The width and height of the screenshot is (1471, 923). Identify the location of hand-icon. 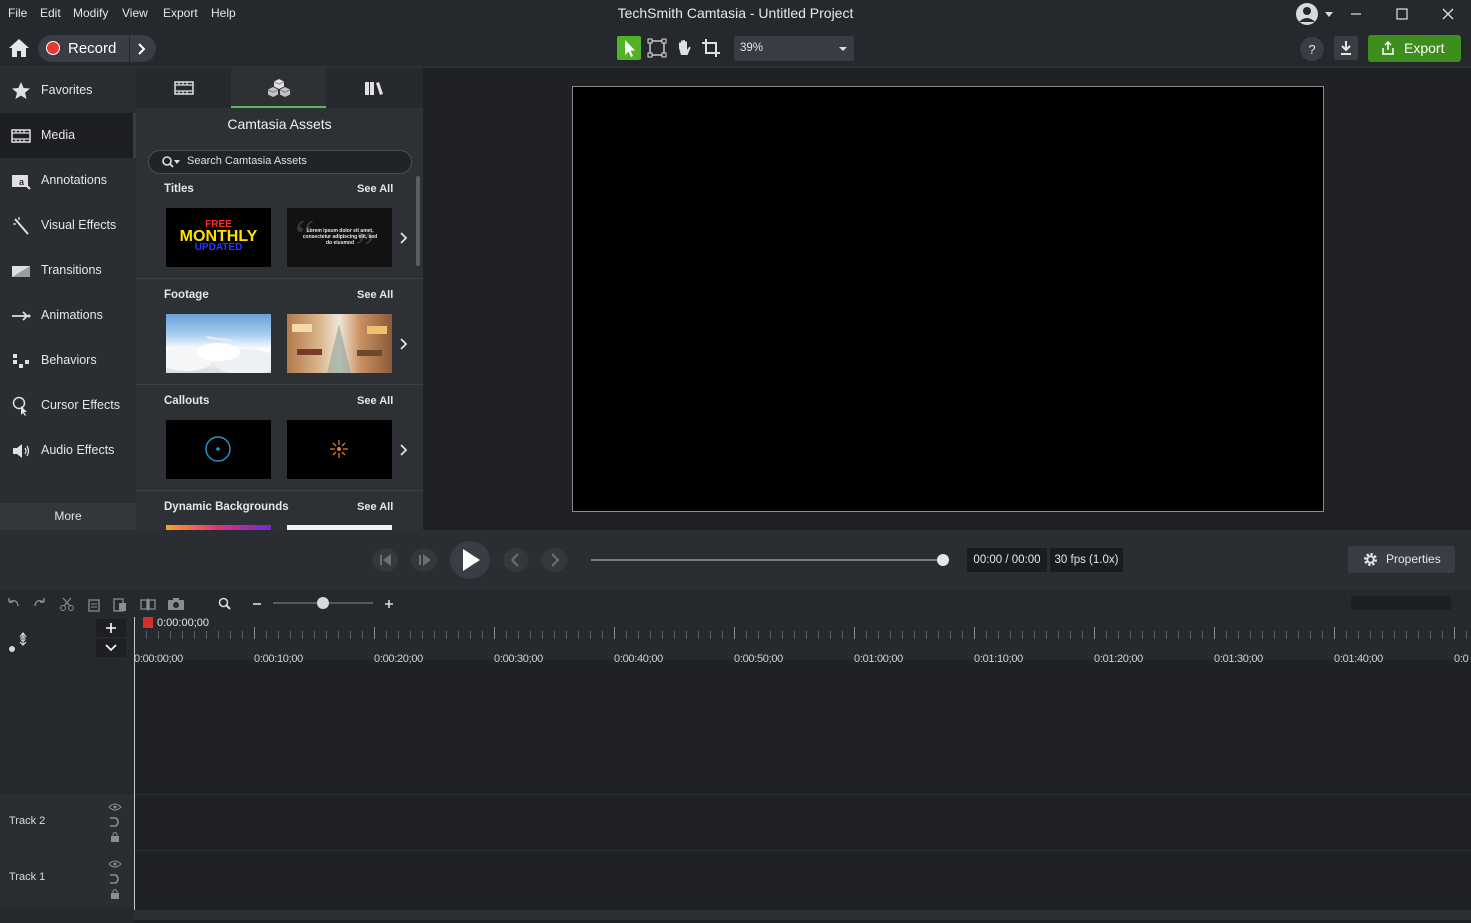
(685, 47).